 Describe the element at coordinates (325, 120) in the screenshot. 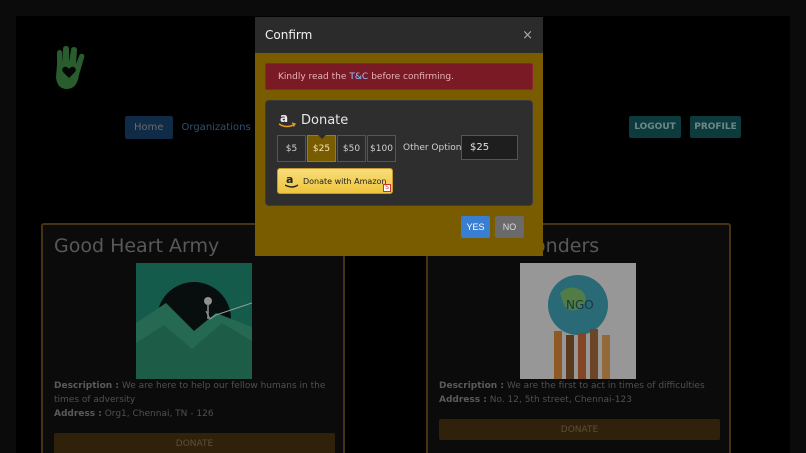

I see `donate-heading-label: Donate` at that location.